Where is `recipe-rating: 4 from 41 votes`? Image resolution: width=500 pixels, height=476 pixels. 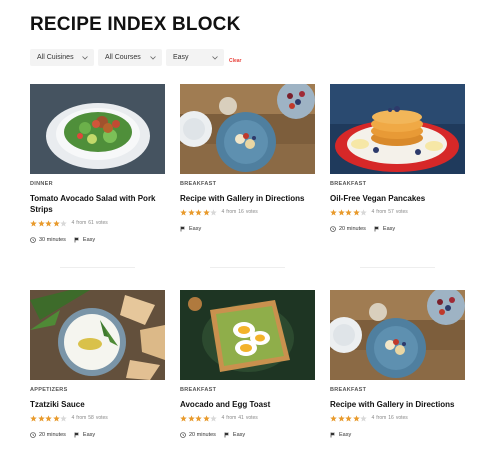 recipe-rating: 4 from 41 votes is located at coordinates (247, 418).